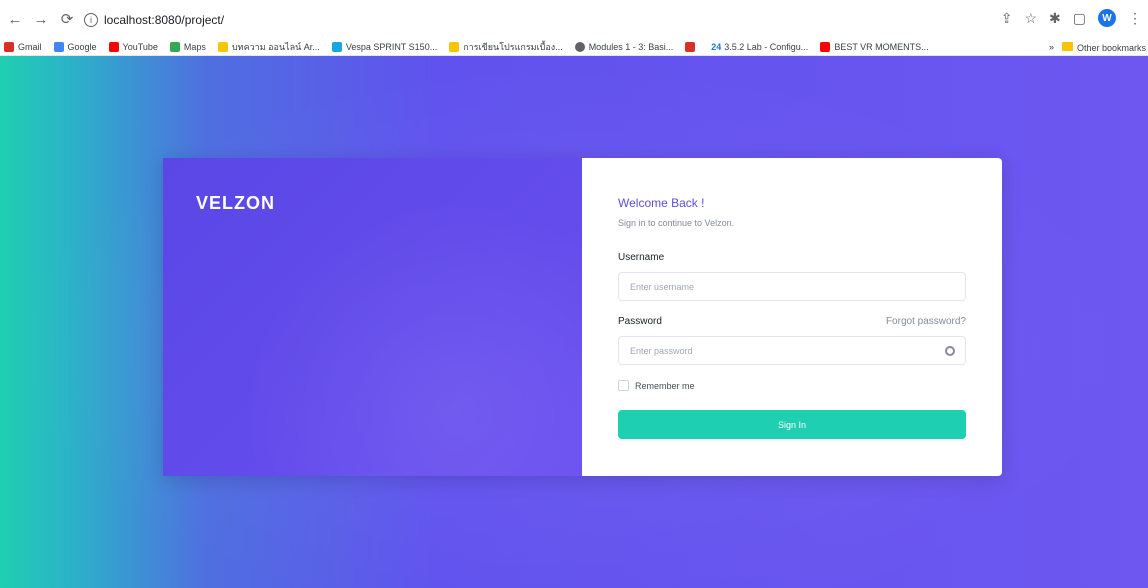 Image resolution: width=1148 pixels, height=588 pixels. I want to click on google-icon, so click(58, 46).